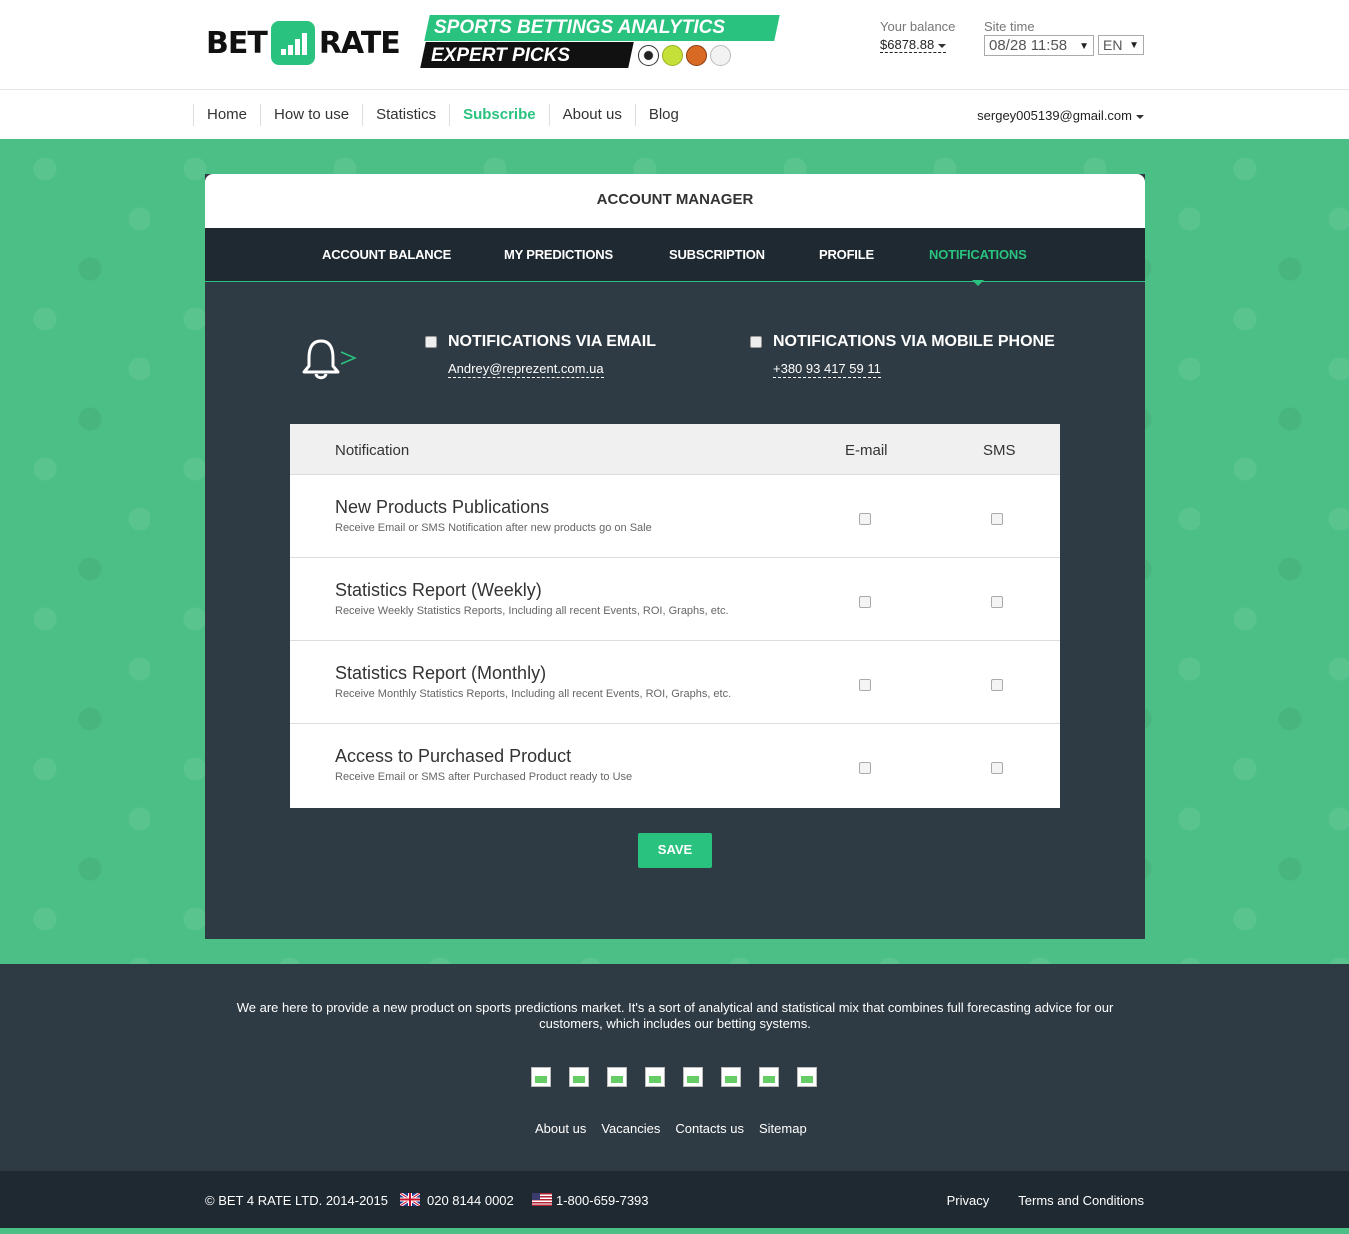 This screenshot has width=1349, height=1234. I want to click on nav-item-statistics: Statistics, so click(405, 115).